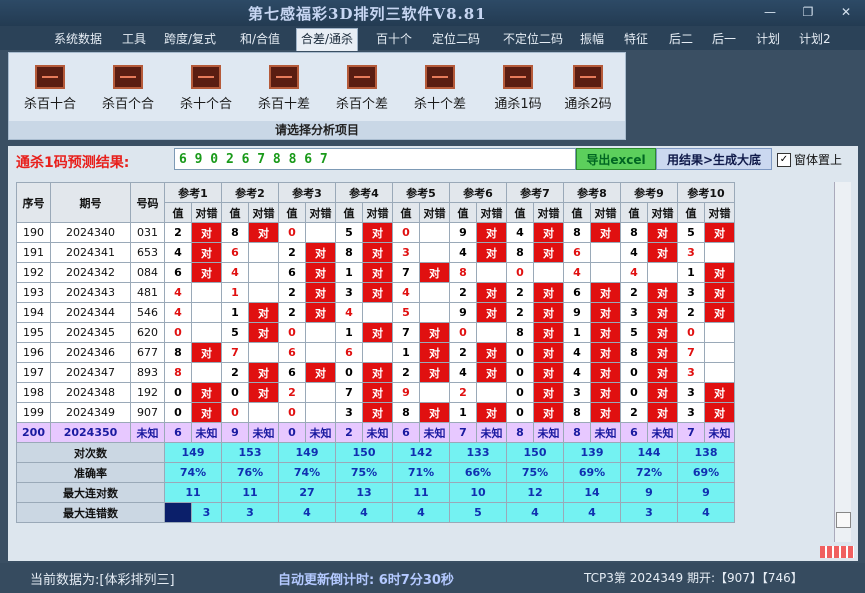 The width and height of the screenshot is (865, 593). What do you see at coordinates (636, 39) in the screenshot?
I see `menu-item-9: 特征` at bounding box center [636, 39].